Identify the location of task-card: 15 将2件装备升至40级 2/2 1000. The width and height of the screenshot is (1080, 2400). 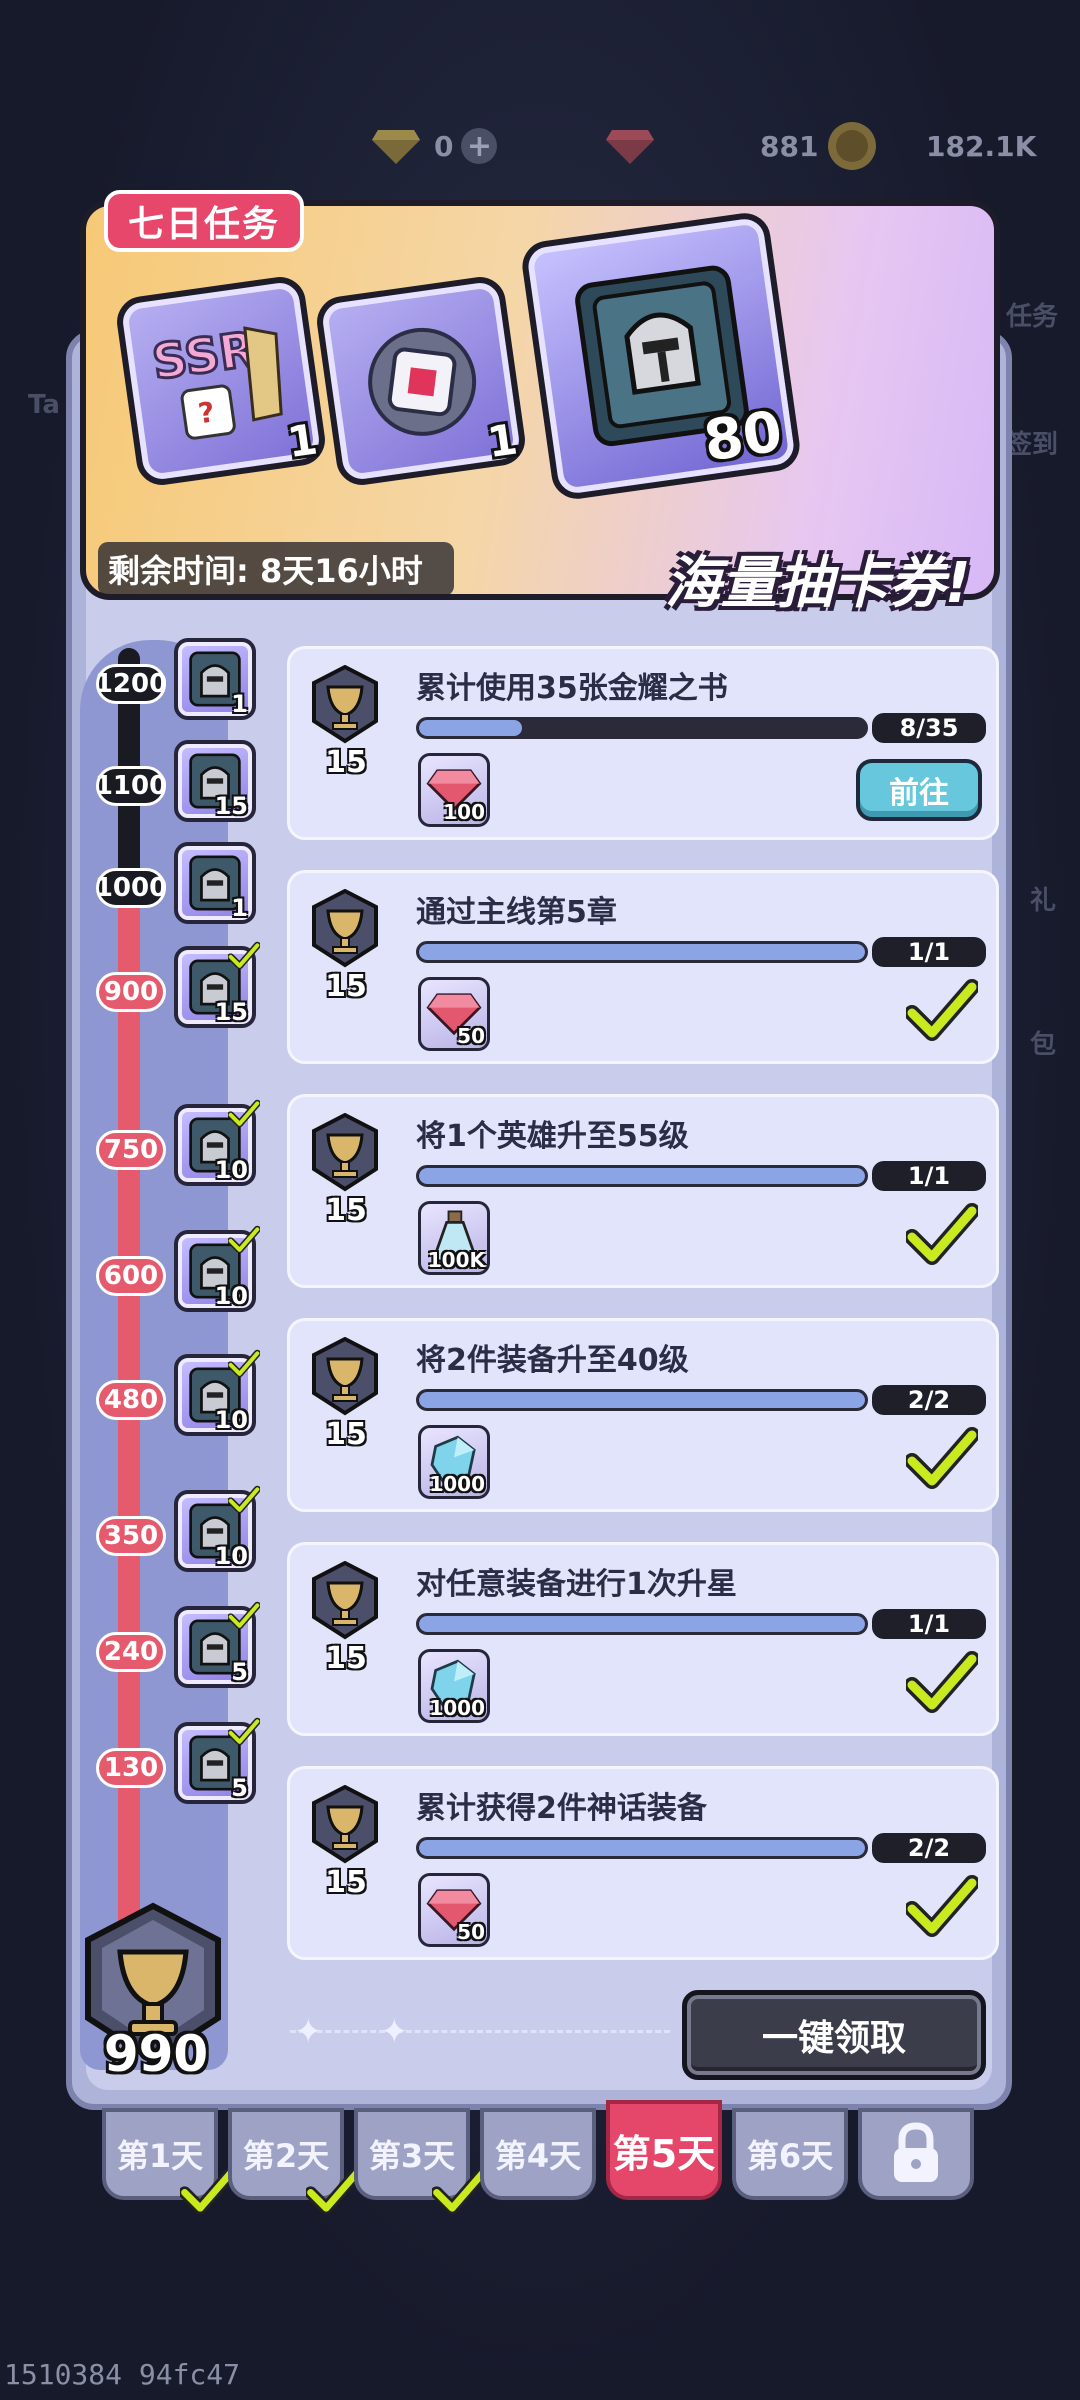
(643, 1415).